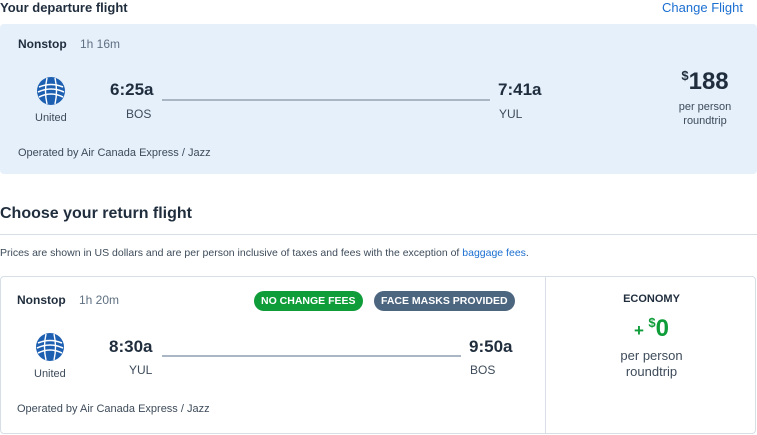 This screenshot has width=757, height=435. Describe the element at coordinates (491, 346) in the screenshot. I see `return-arrive-time: 9:50a` at that location.